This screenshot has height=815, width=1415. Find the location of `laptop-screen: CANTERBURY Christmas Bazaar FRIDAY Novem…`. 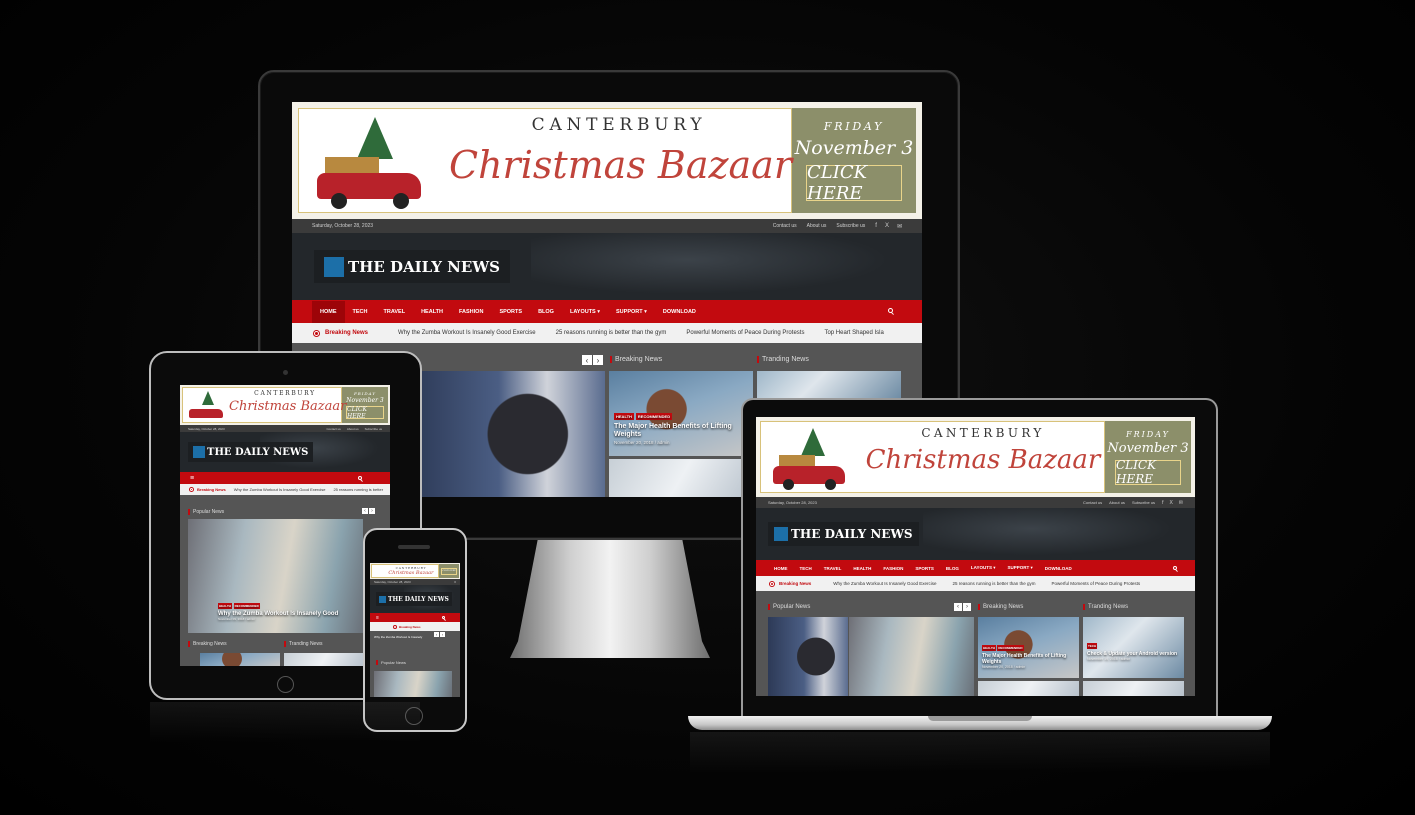

laptop-screen: CANTERBURY Christmas Bazaar FRIDAY Novem… is located at coordinates (975, 556).